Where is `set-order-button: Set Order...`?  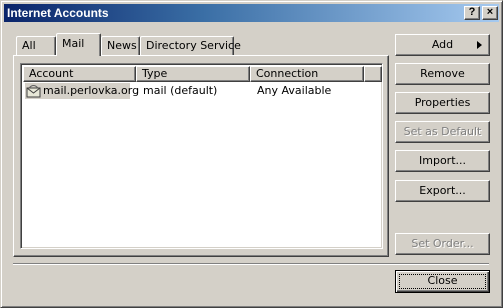
set-order-button: Set Order... is located at coordinates (442, 244).